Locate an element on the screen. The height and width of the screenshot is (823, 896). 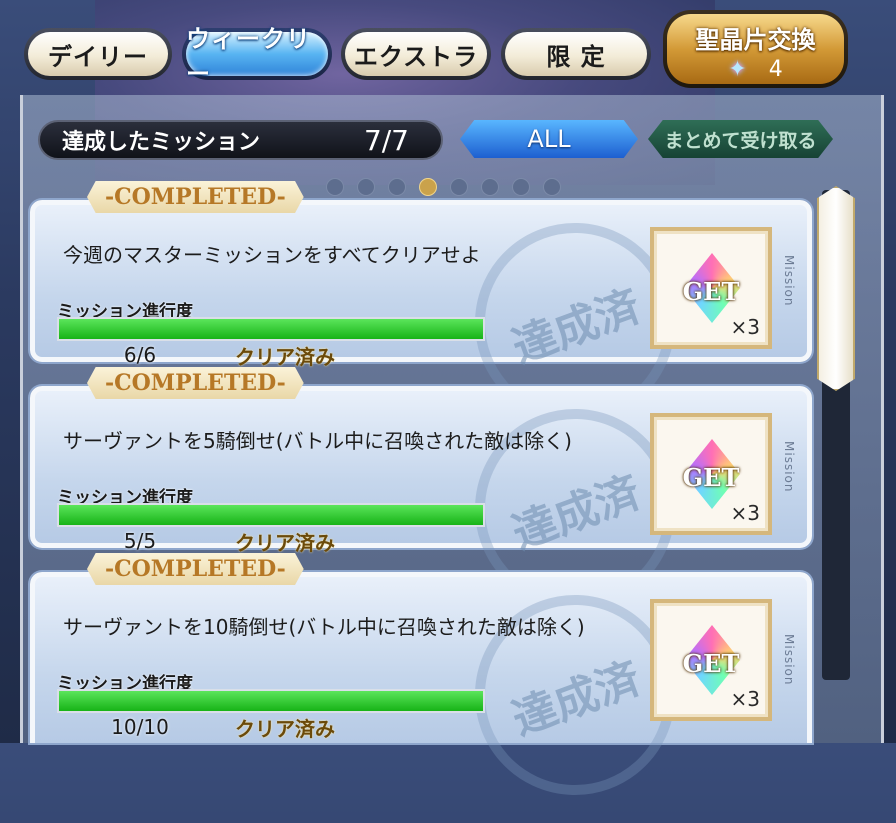
exchange-button: 聖晶片交換 ✦ 4 is located at coordinates (755, 49).